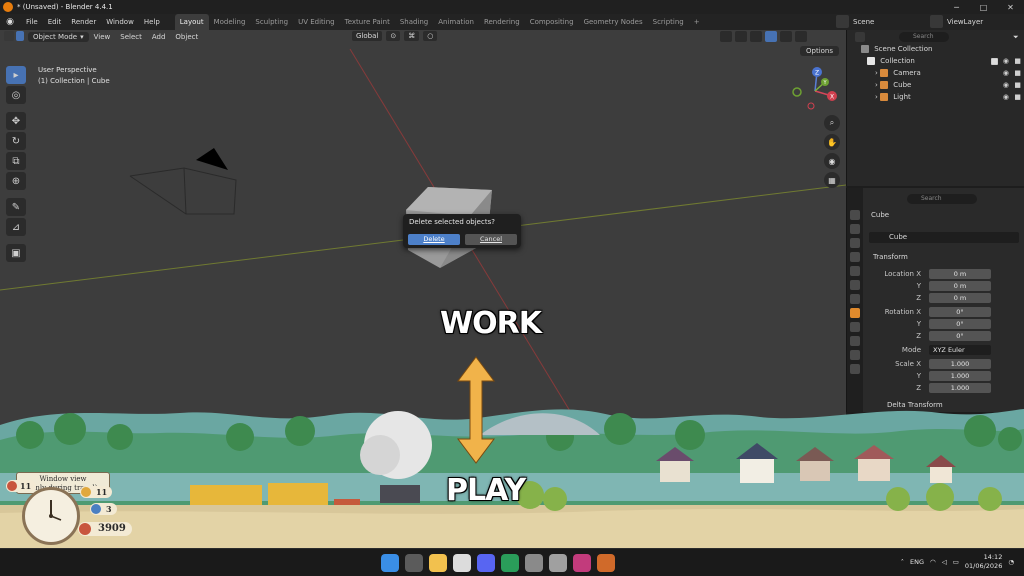 This screenshot has width=1024, height=576. I want to click on orientation-dropdown: Global, so click(367, 36).